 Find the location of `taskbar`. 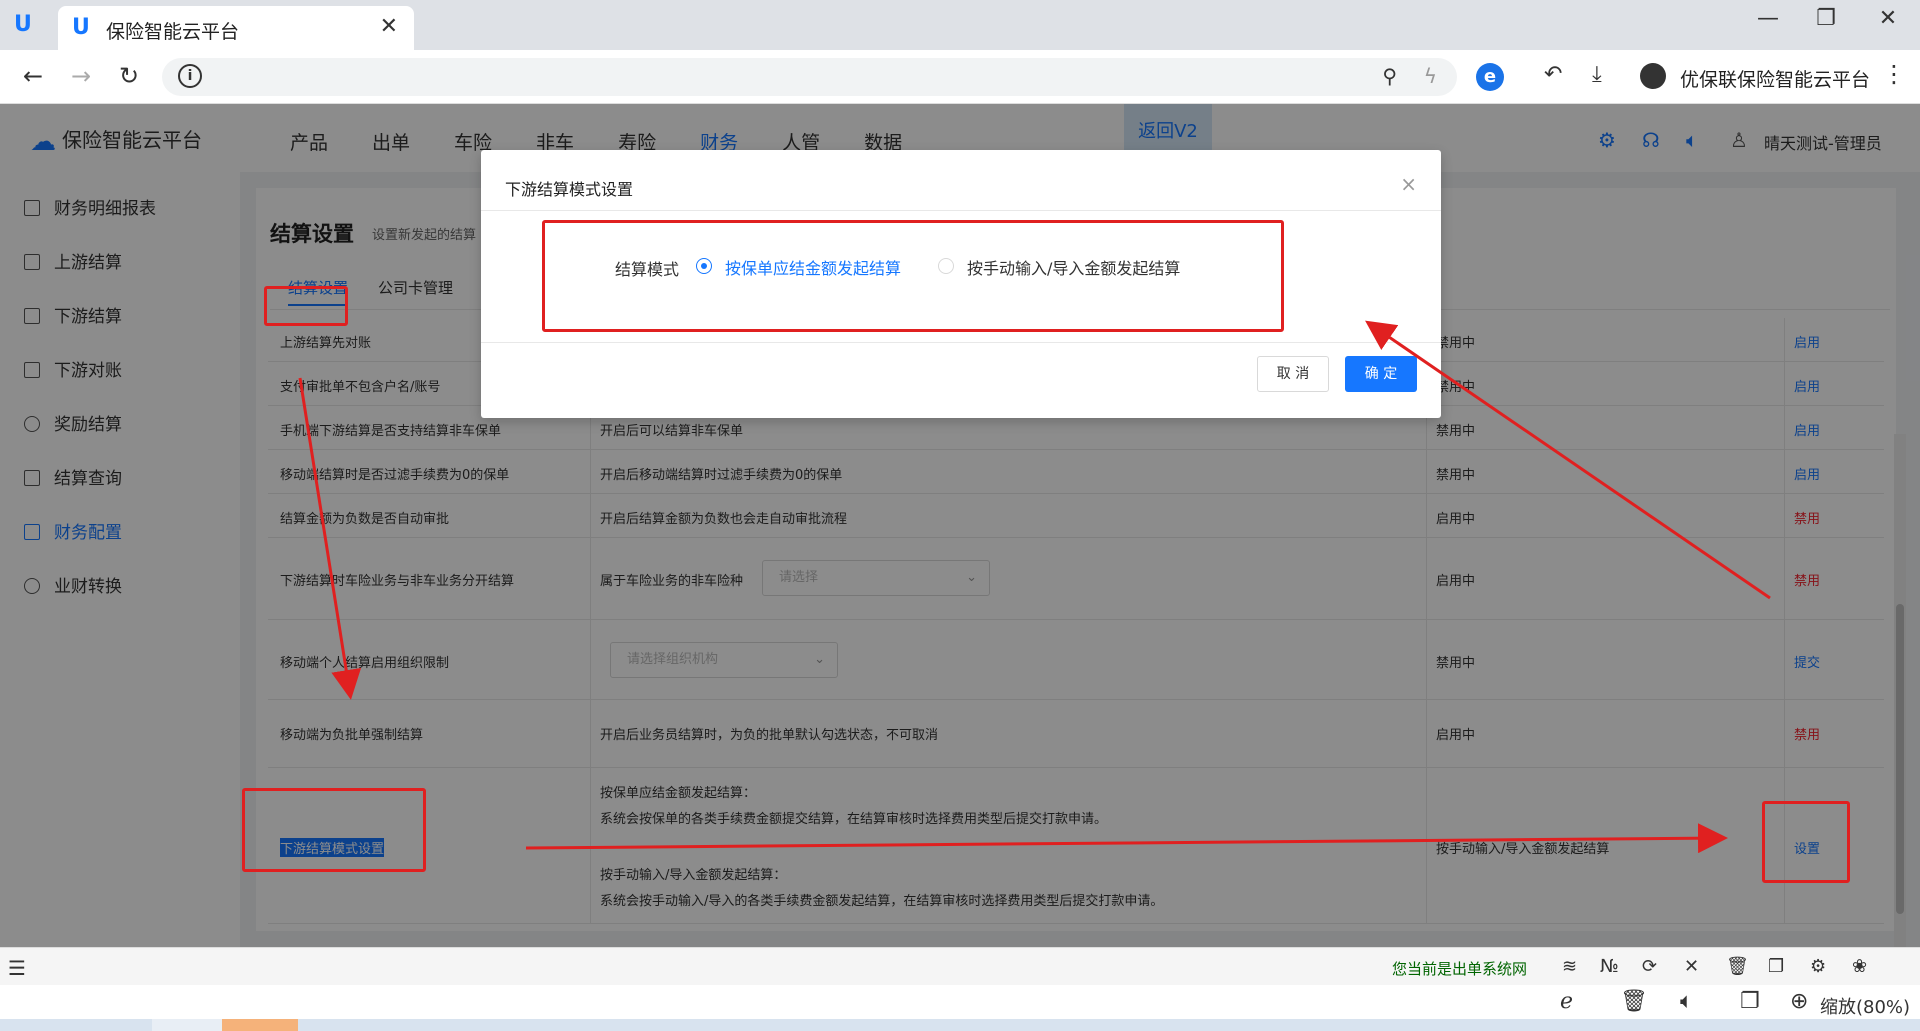

taskbar is located at coordinates (960, 1025).